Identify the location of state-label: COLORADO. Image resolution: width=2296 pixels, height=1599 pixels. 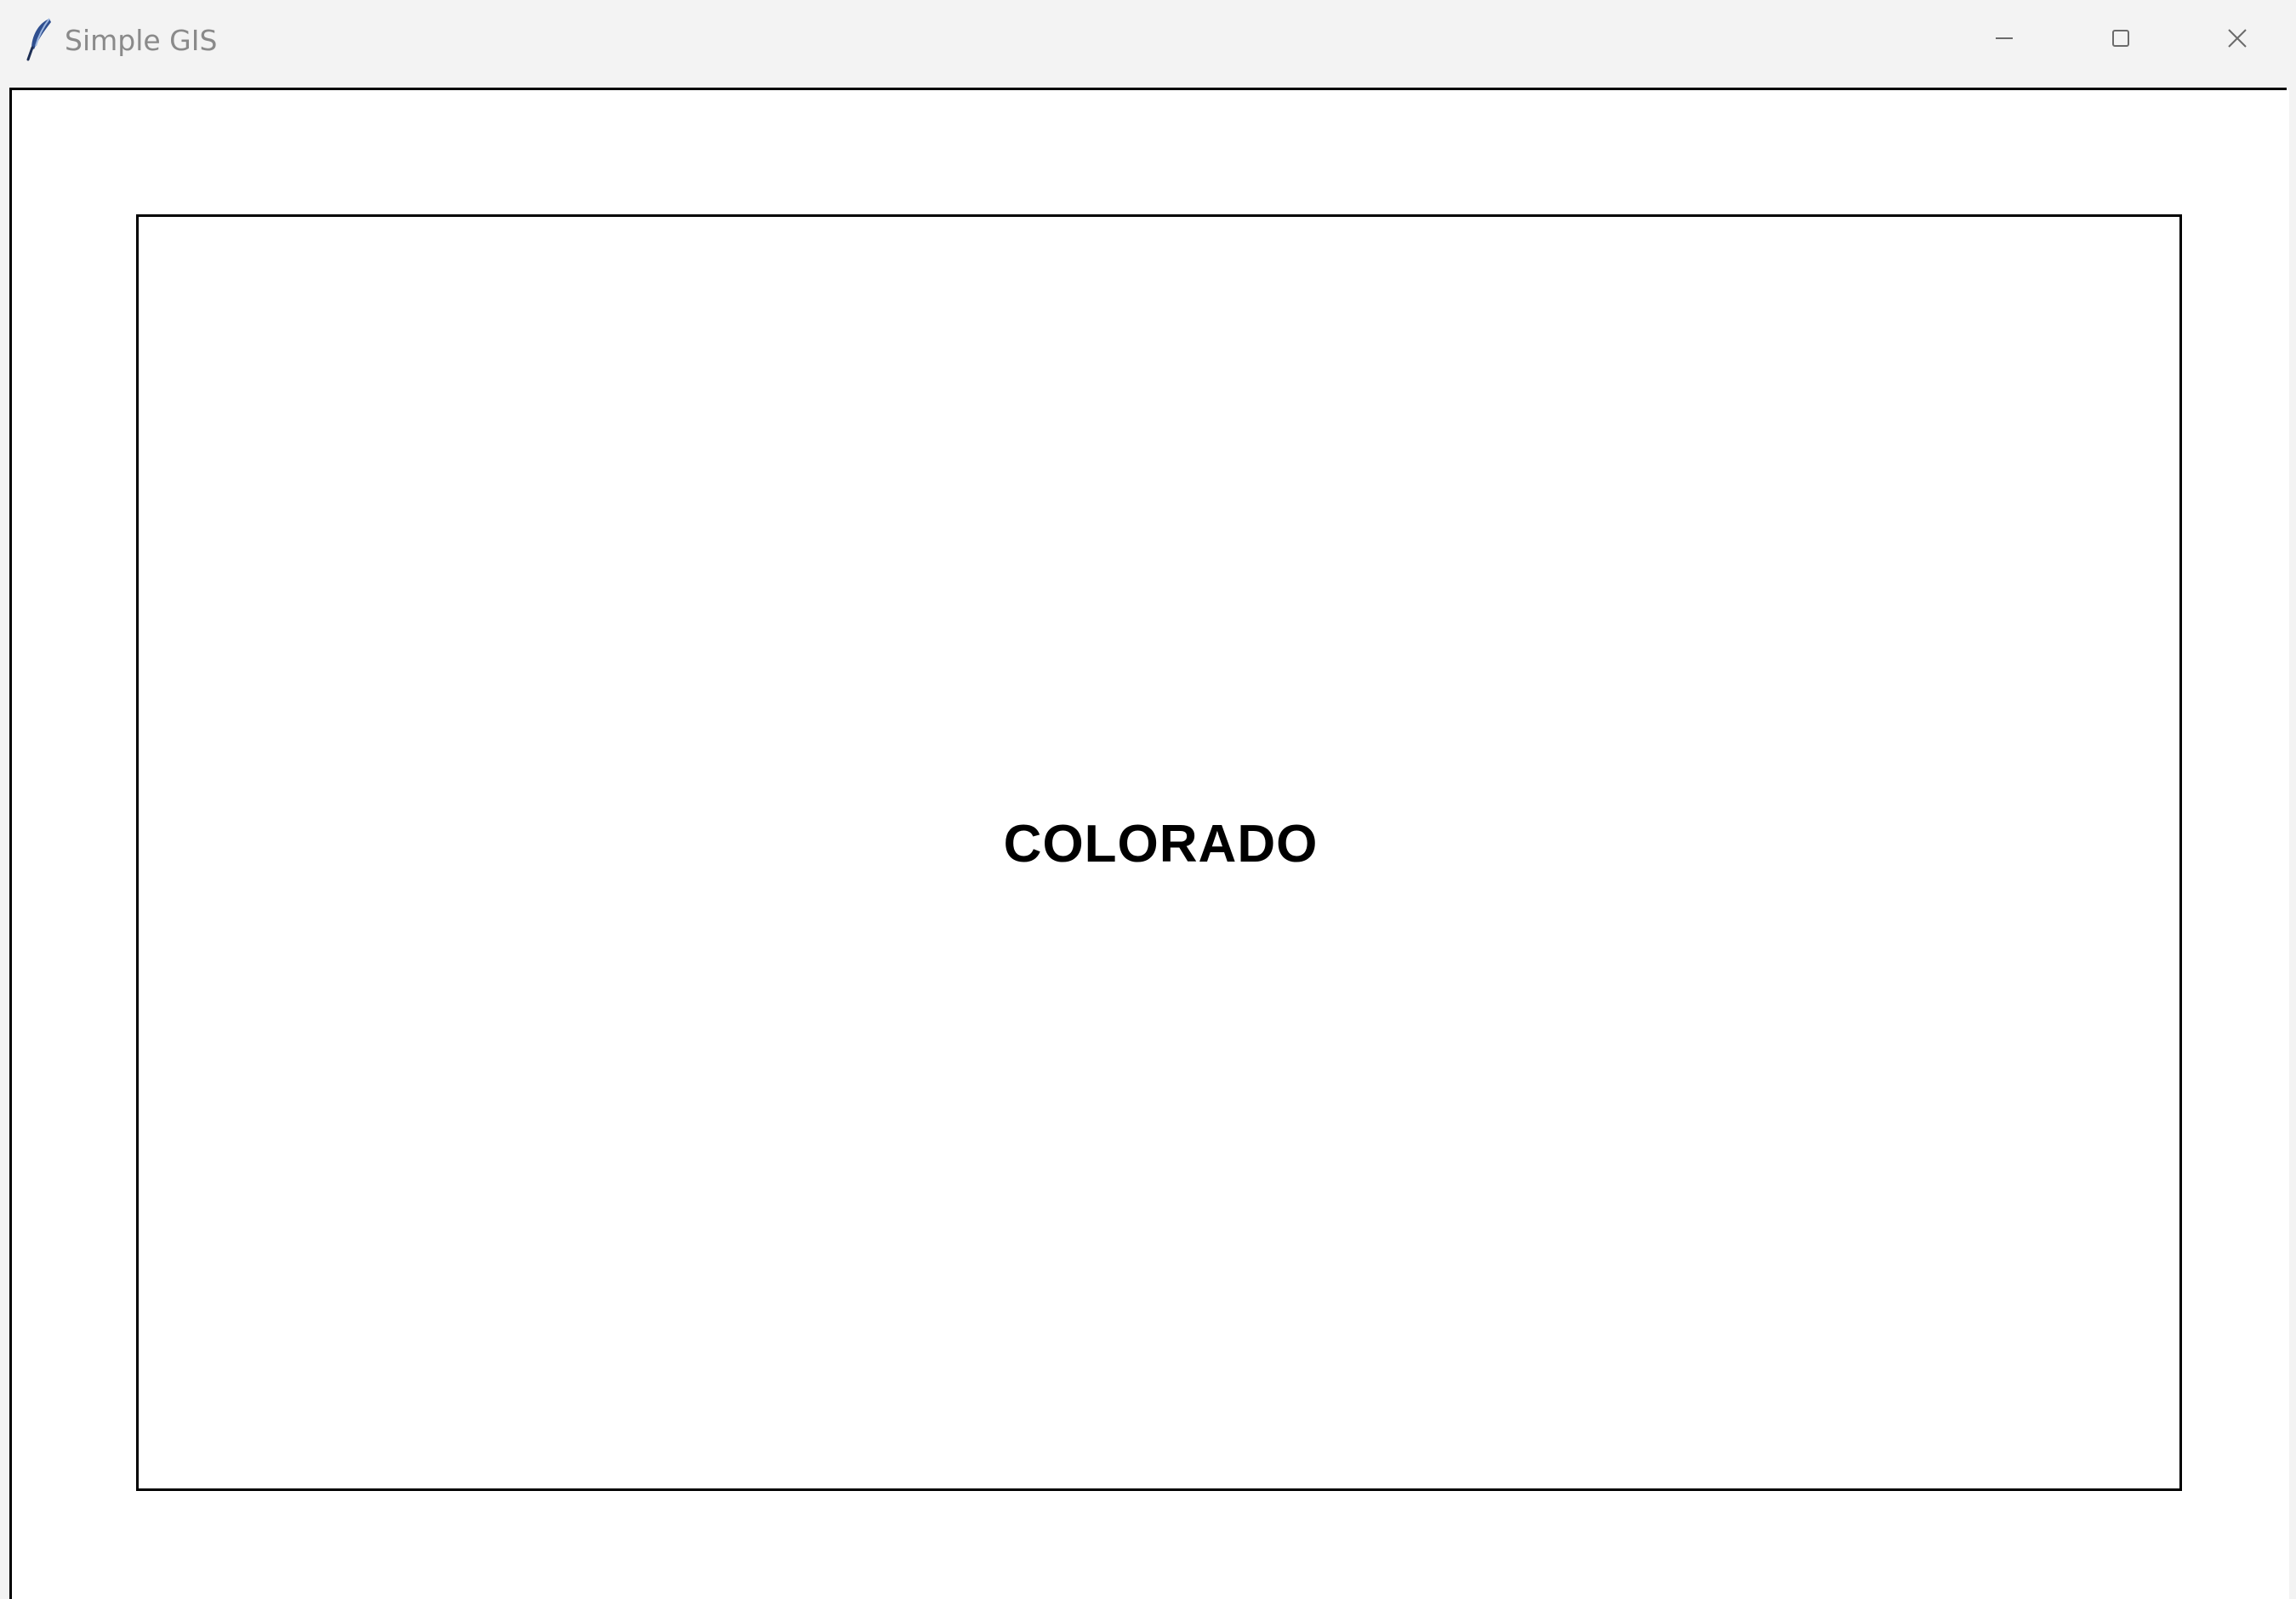
(1161, 844).